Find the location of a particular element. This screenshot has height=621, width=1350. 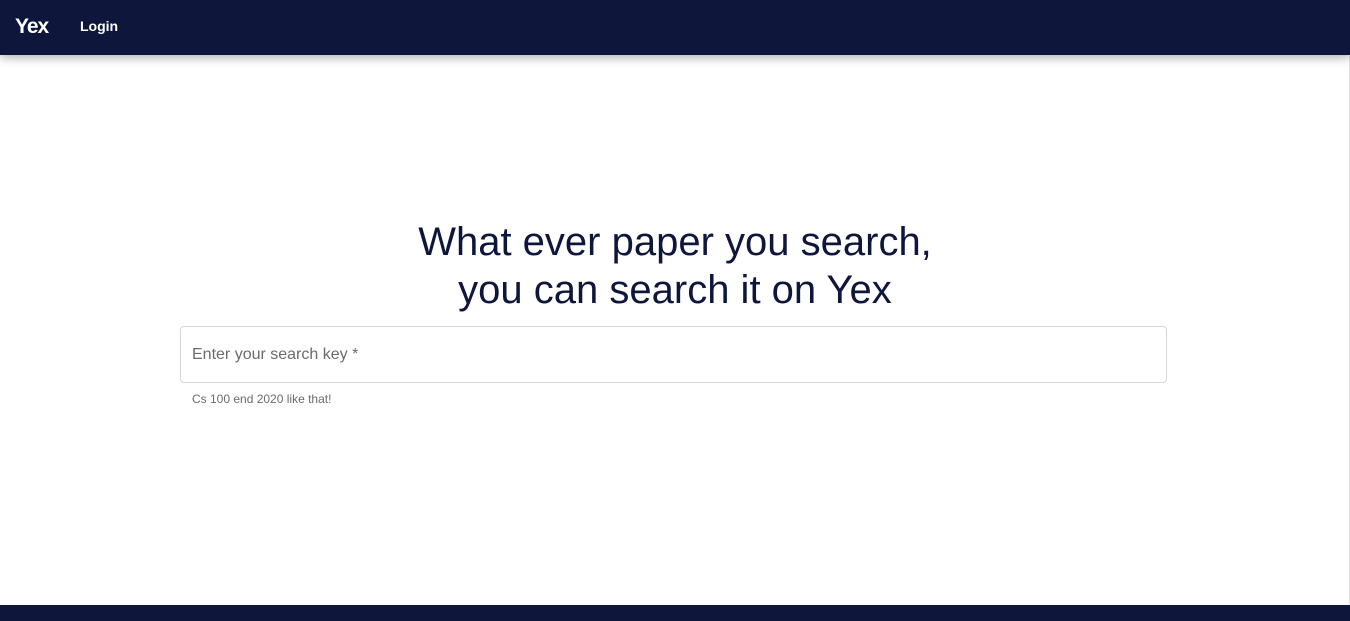

search-input is located at coordinates (673, 354).